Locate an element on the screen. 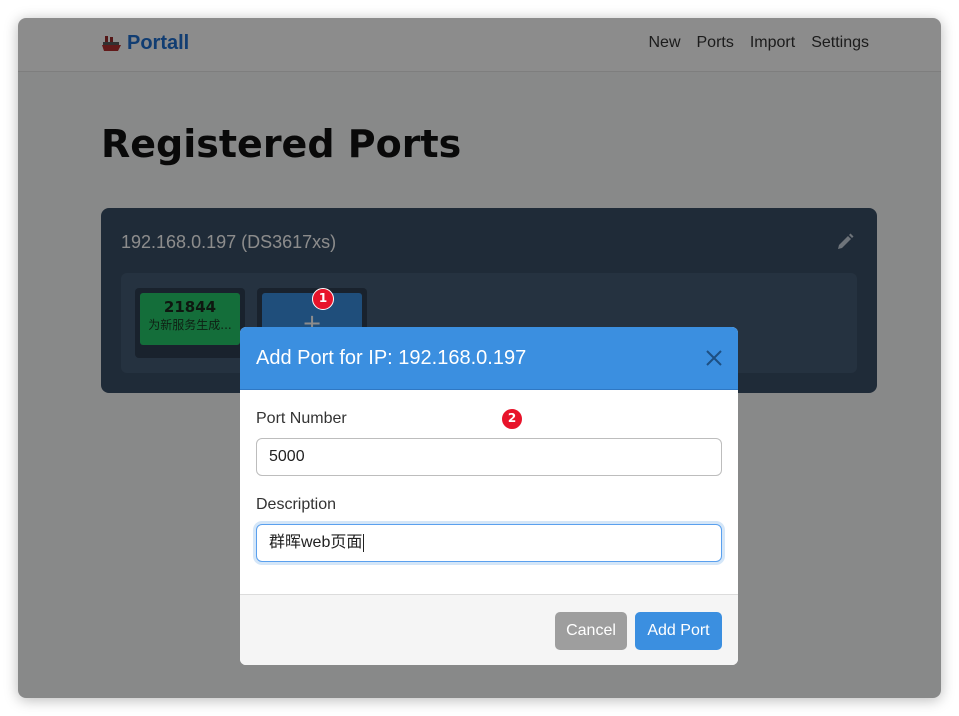 This screenshot has width=959, height=716. close-icon is located at coordinates (714, 358).